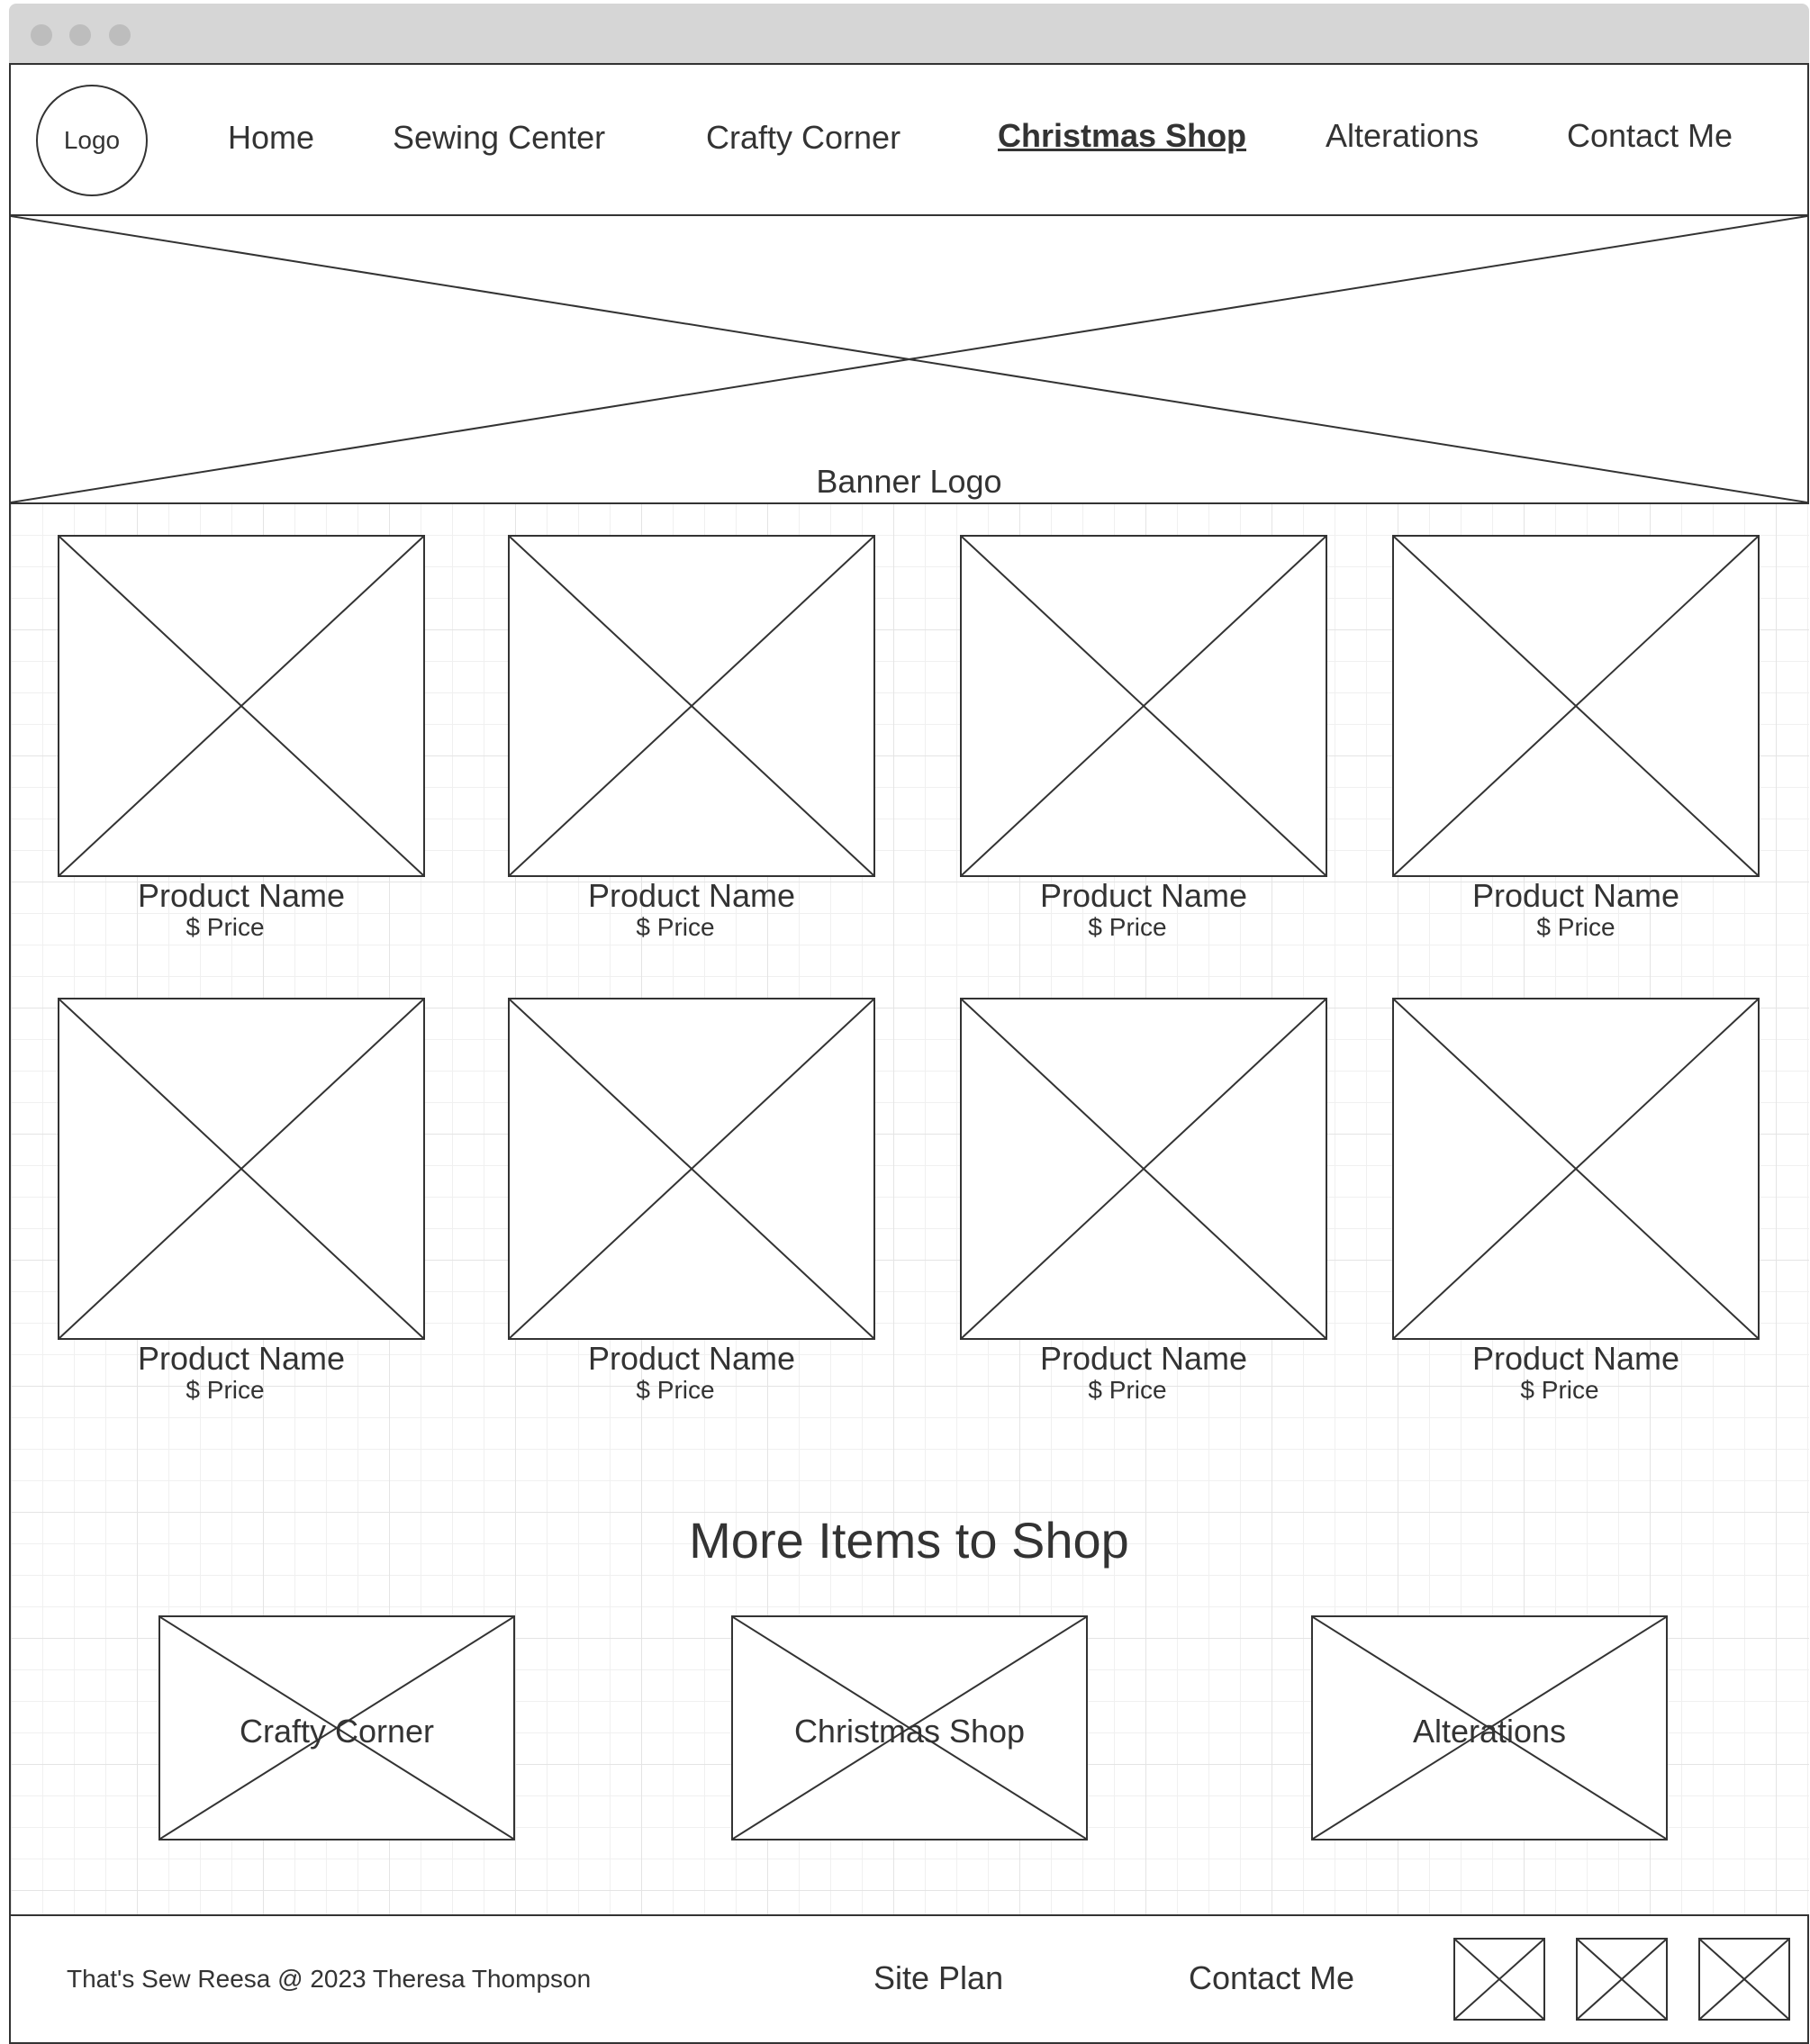 The image size is (1810, 2044). What do you see at coordinates (909, 33) in the screenshot?
I see `window-titlebar` at bounding box center [909, 33].